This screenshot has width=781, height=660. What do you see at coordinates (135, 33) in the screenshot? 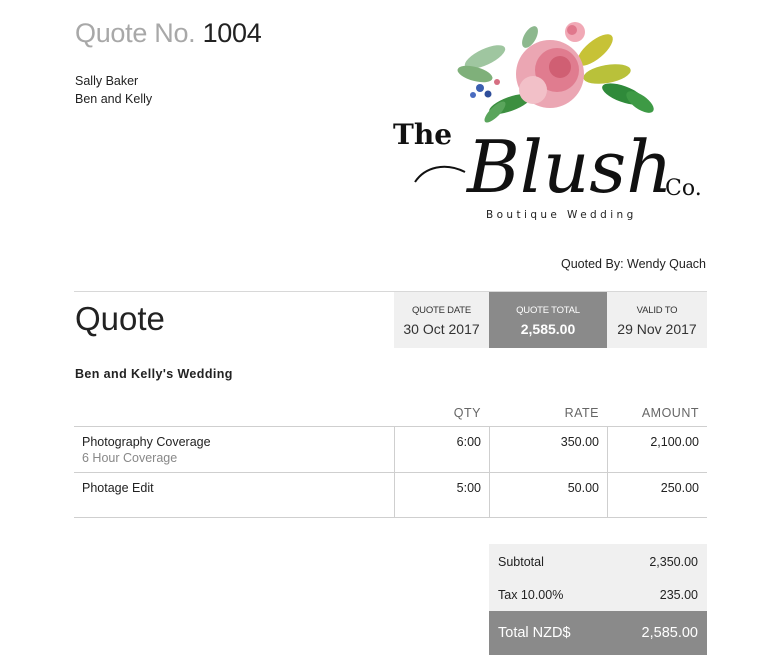
I see `quote-number-label: Quote No.` at bounding box center [135, 33].